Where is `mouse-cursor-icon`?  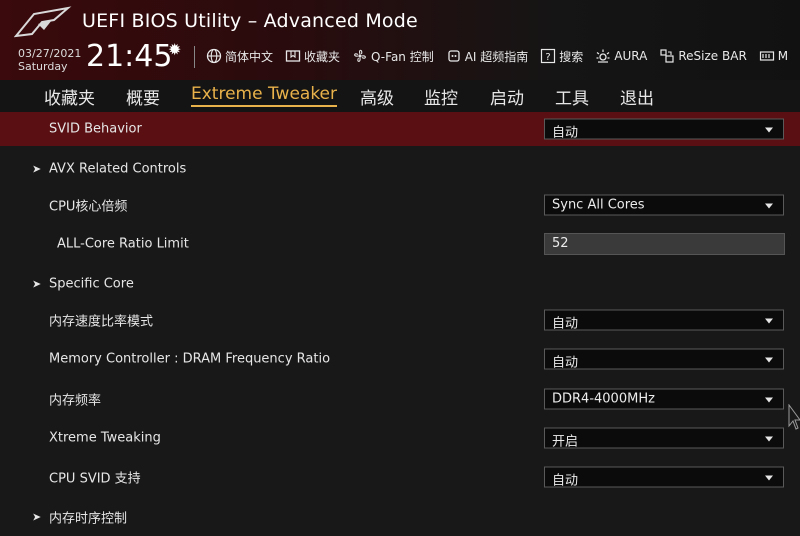
mouse-cursor-icon is located at coordinates (794, 417).